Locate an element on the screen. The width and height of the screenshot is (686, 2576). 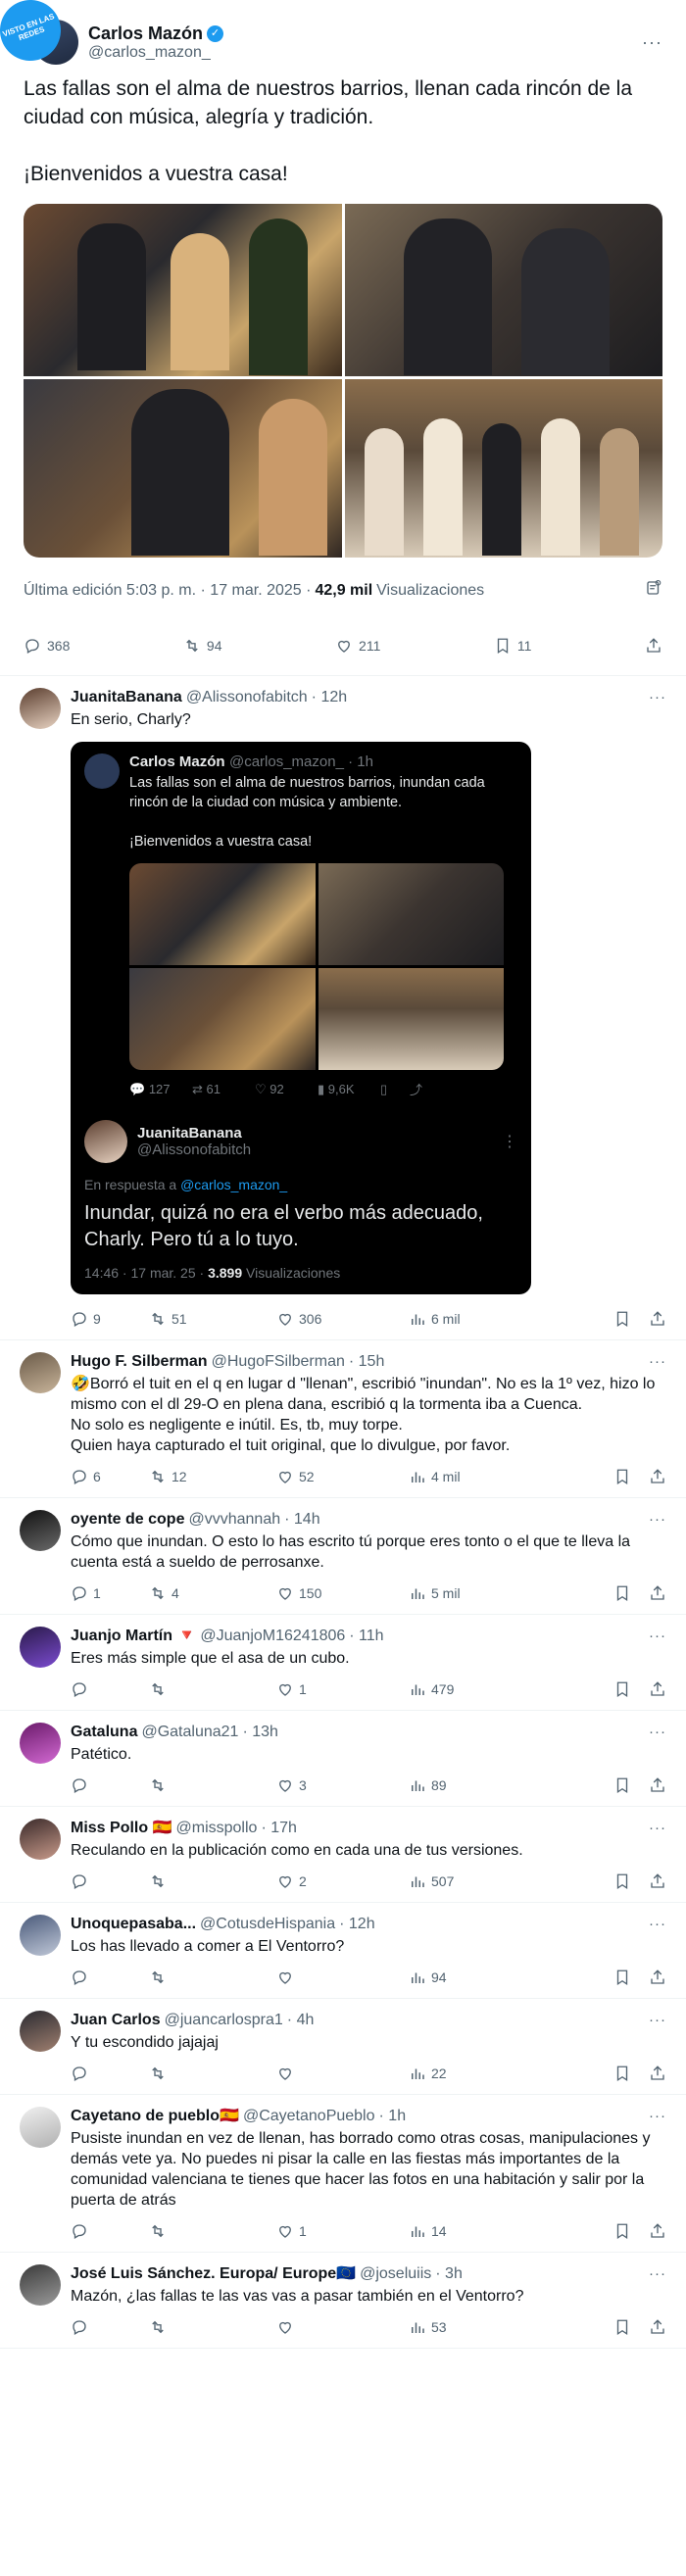
reply-author-handle: @Gataluna21 is located at coordinates (189, 1732).